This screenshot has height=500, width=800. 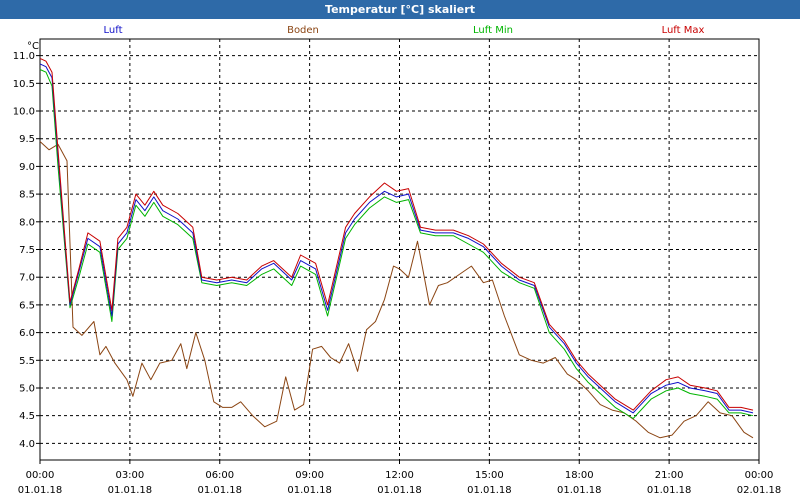 What do you see at coordinates (27, 361) in the screenshot?
I see `y-tick-label: 5.5` at bounding box center [27, 361].